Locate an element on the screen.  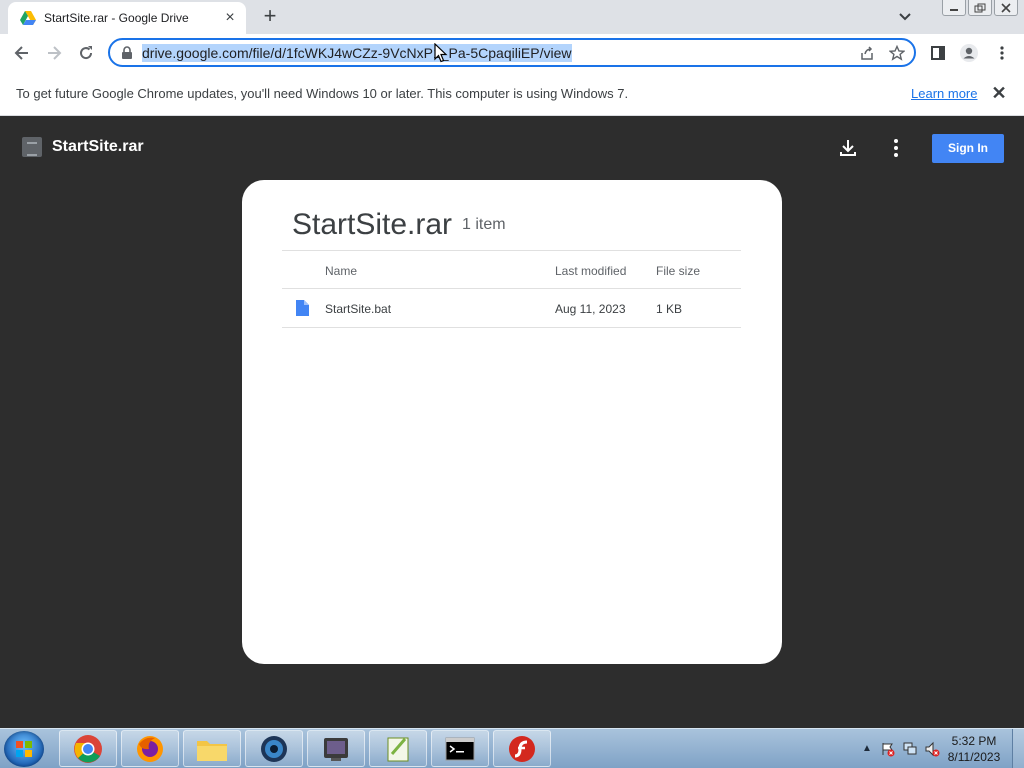
action-center-flag-icon is located at coordinates (888, 749).